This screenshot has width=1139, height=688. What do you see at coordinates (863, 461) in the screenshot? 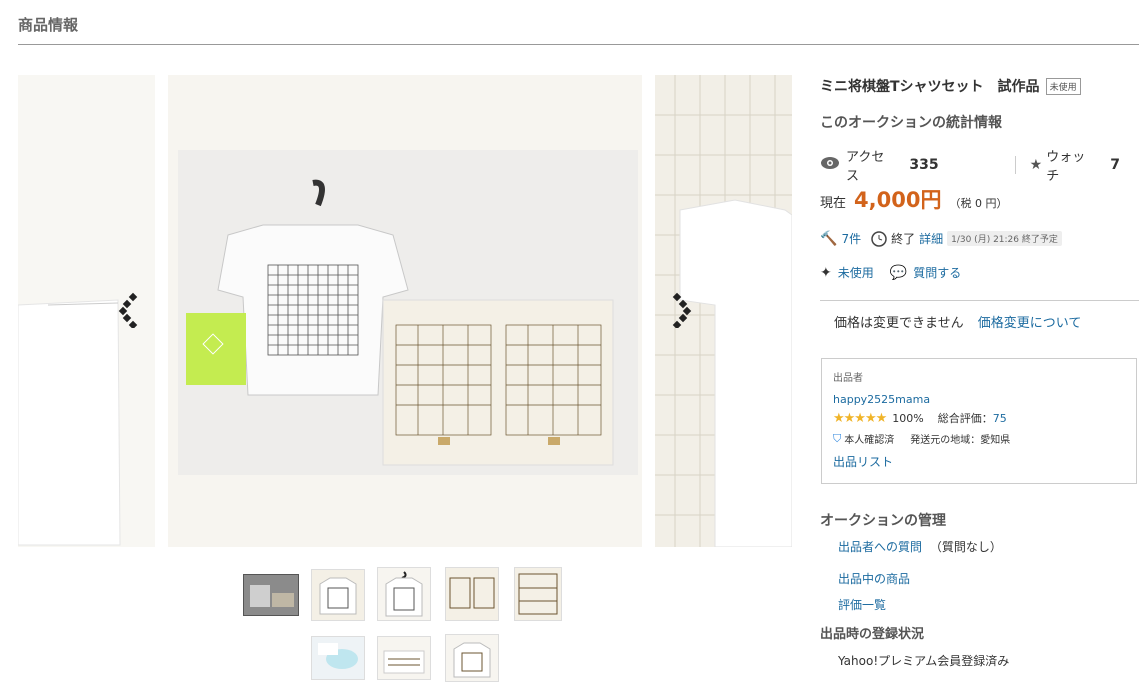
I see `seller-listings-link: 出品リスト` at bounding box center [863, 461].